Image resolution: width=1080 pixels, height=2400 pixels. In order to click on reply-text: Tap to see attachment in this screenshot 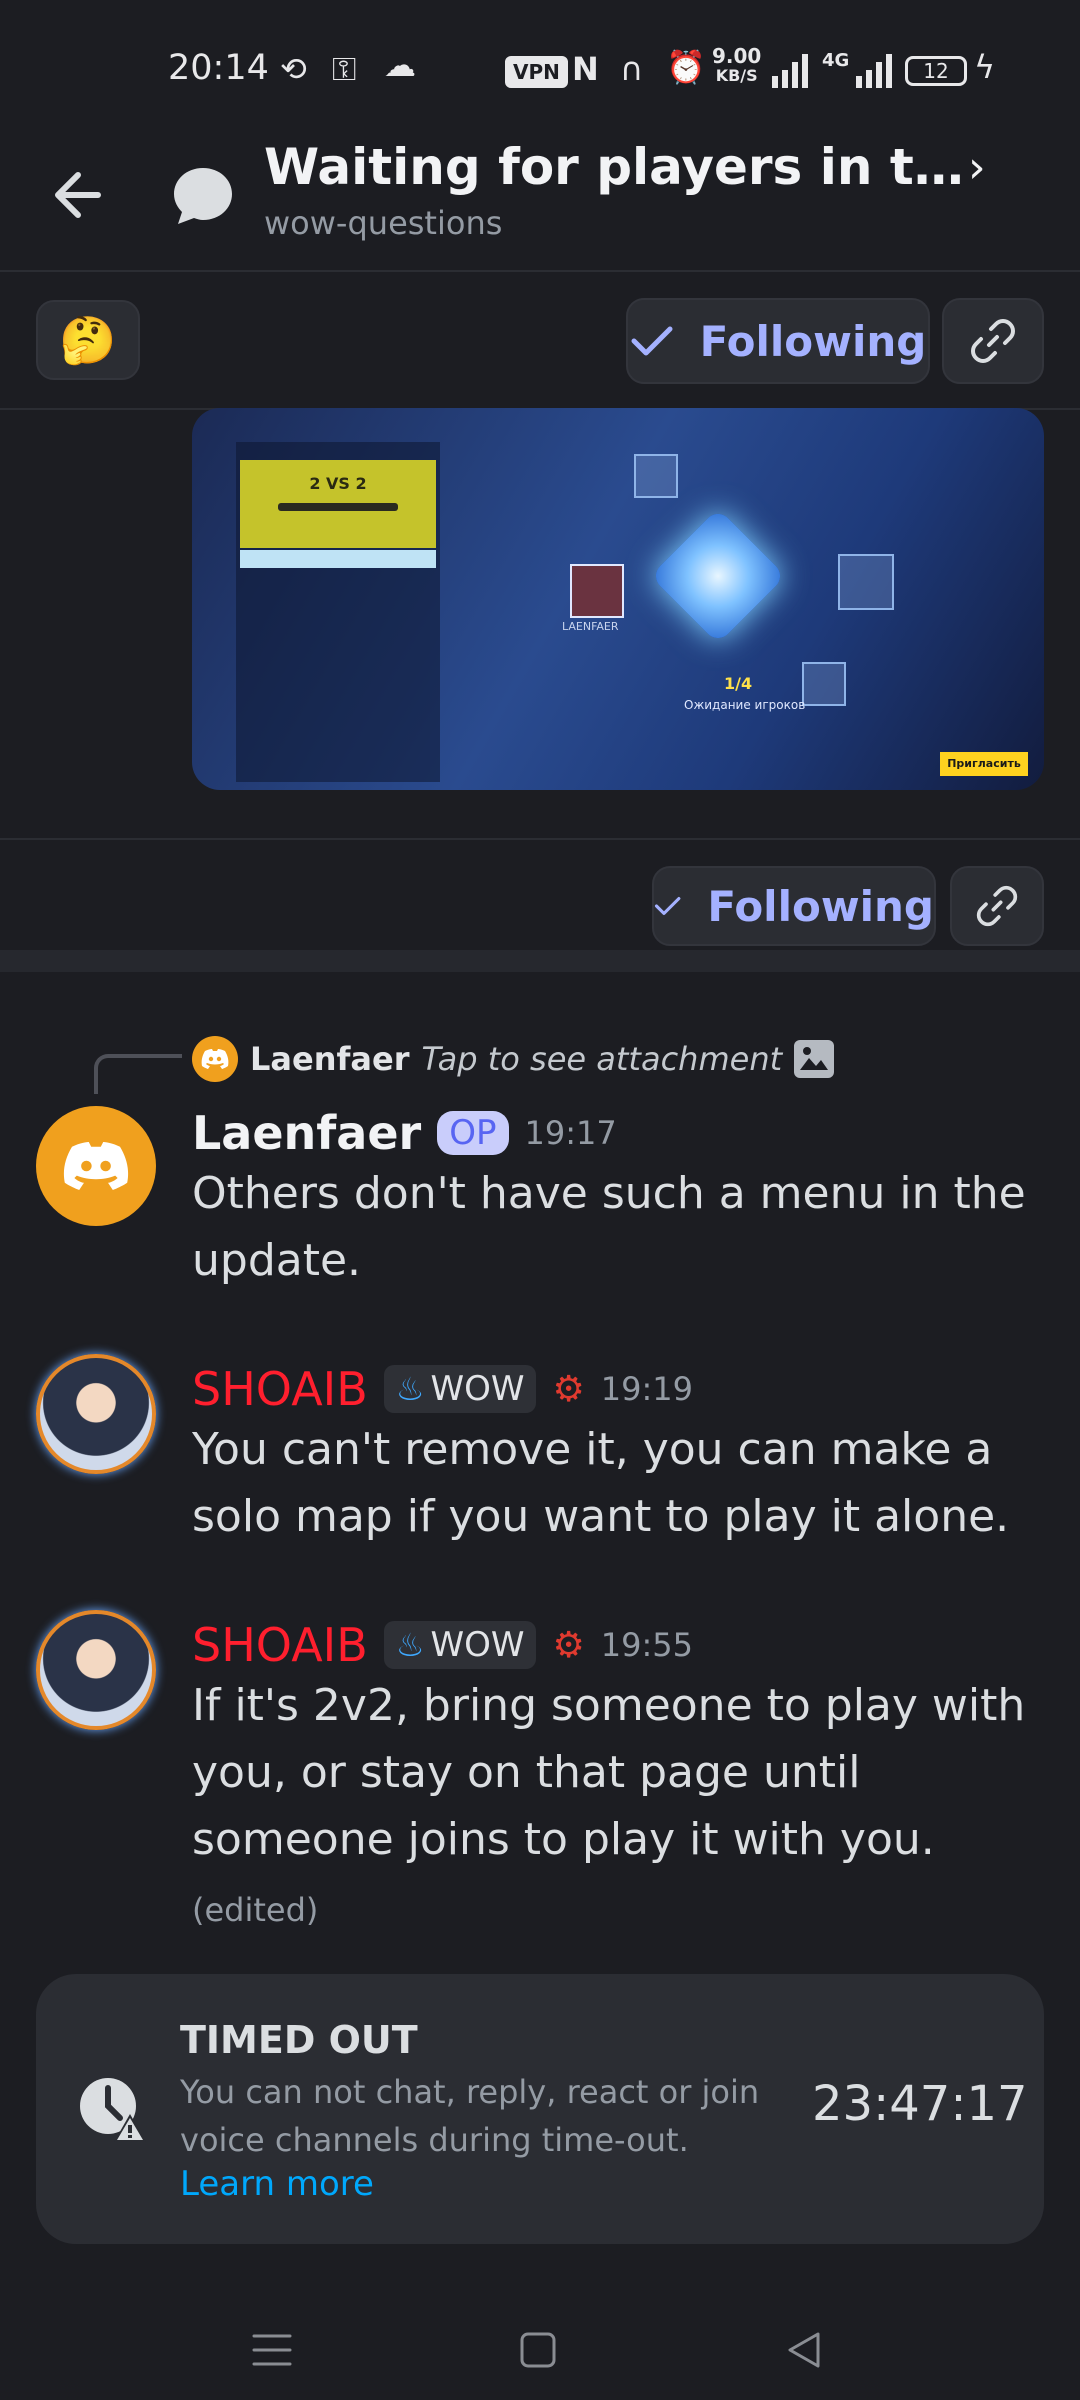, I will do `click(602, 1059)`.